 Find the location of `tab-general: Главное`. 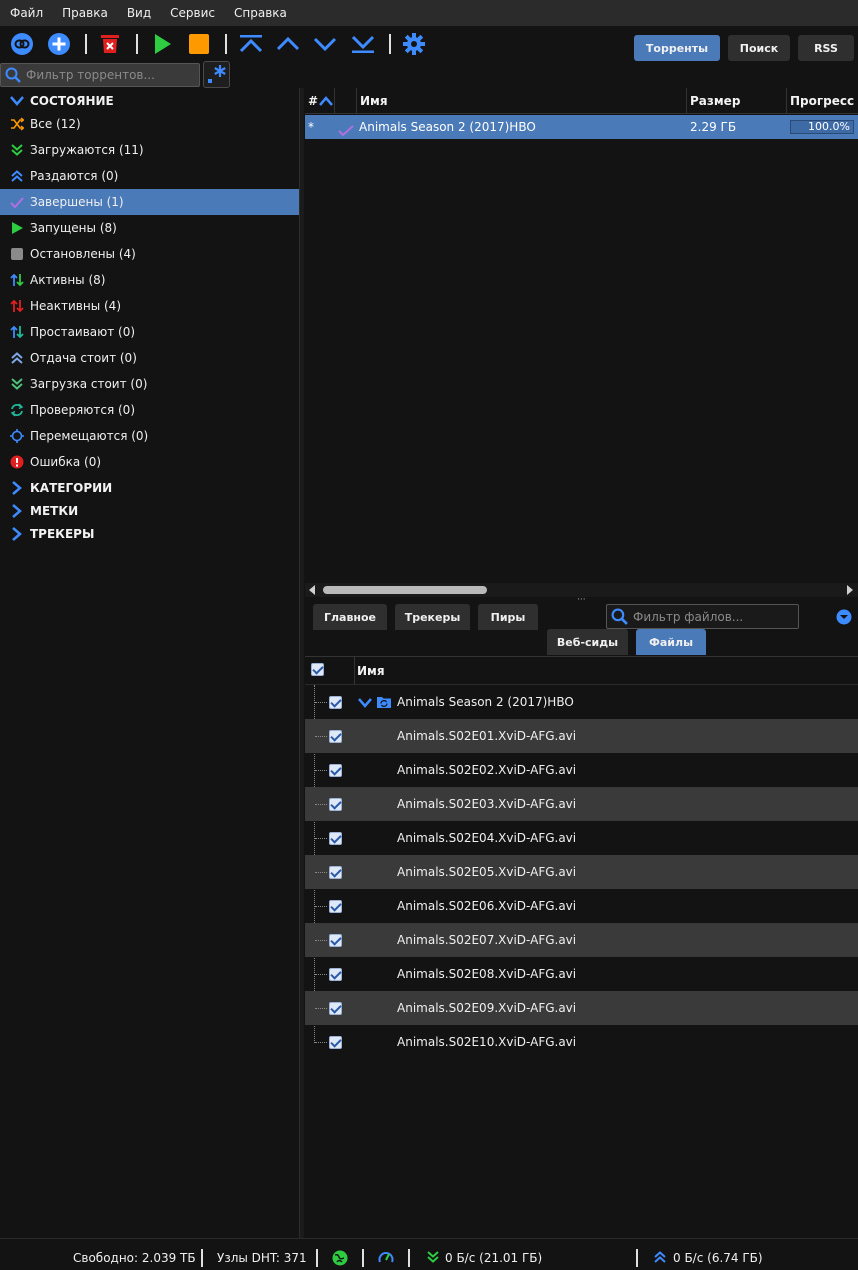

tab-general: Главное is located at coordinates (350, 617).